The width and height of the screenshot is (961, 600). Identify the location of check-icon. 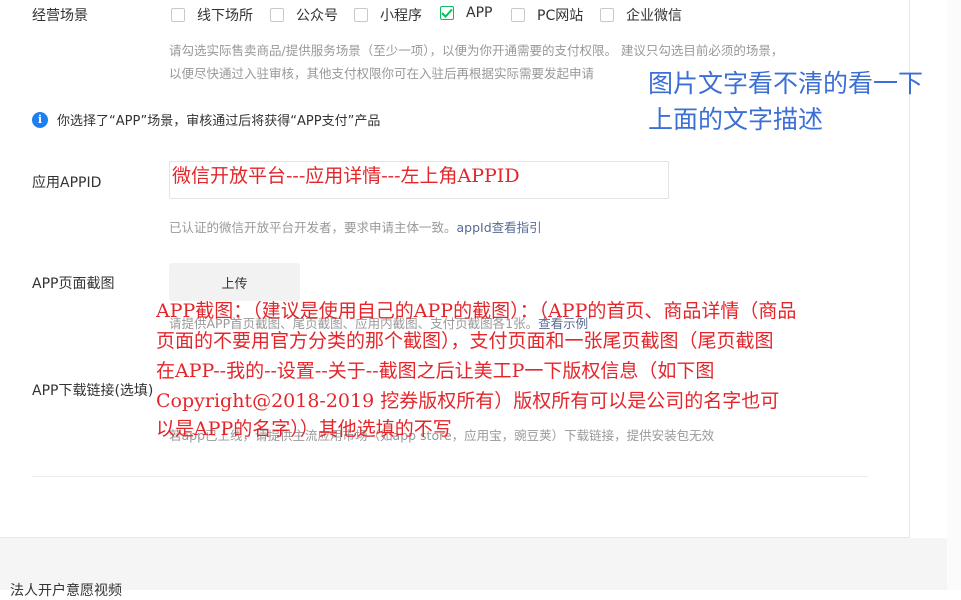
(447, 13).